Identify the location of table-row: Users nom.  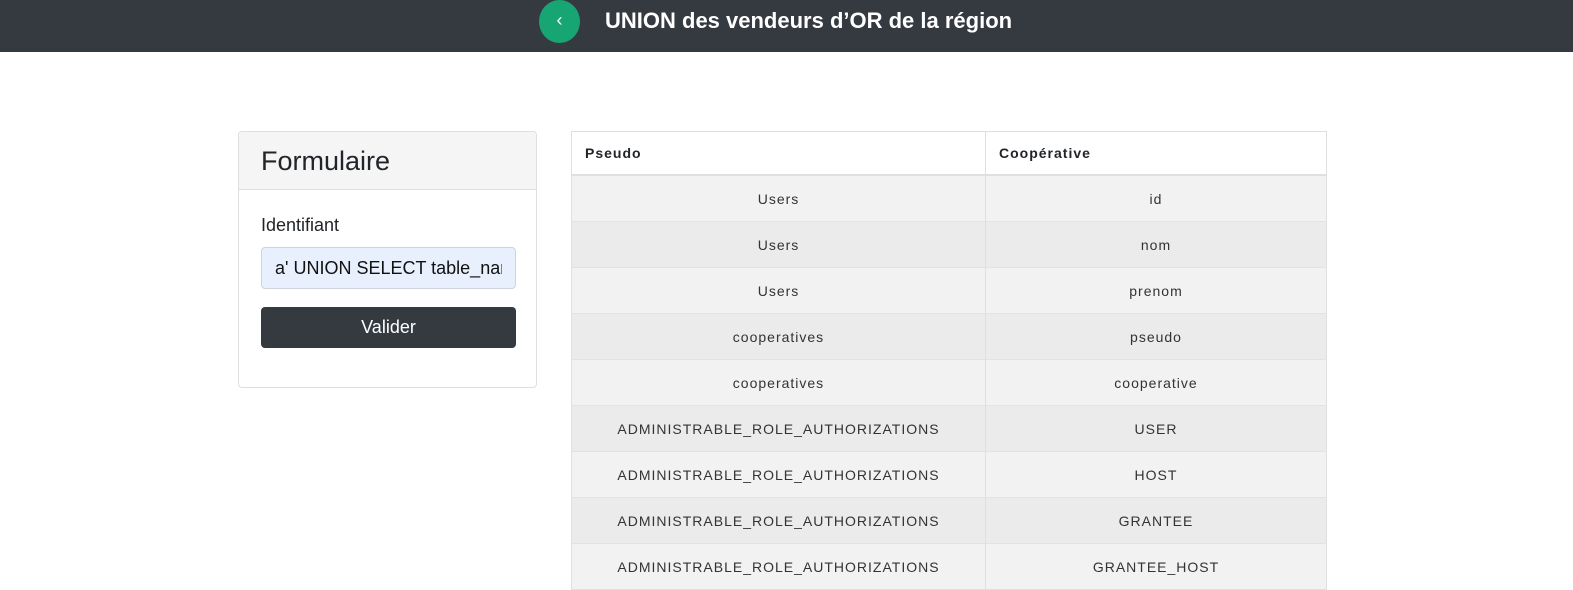
(949, 244).